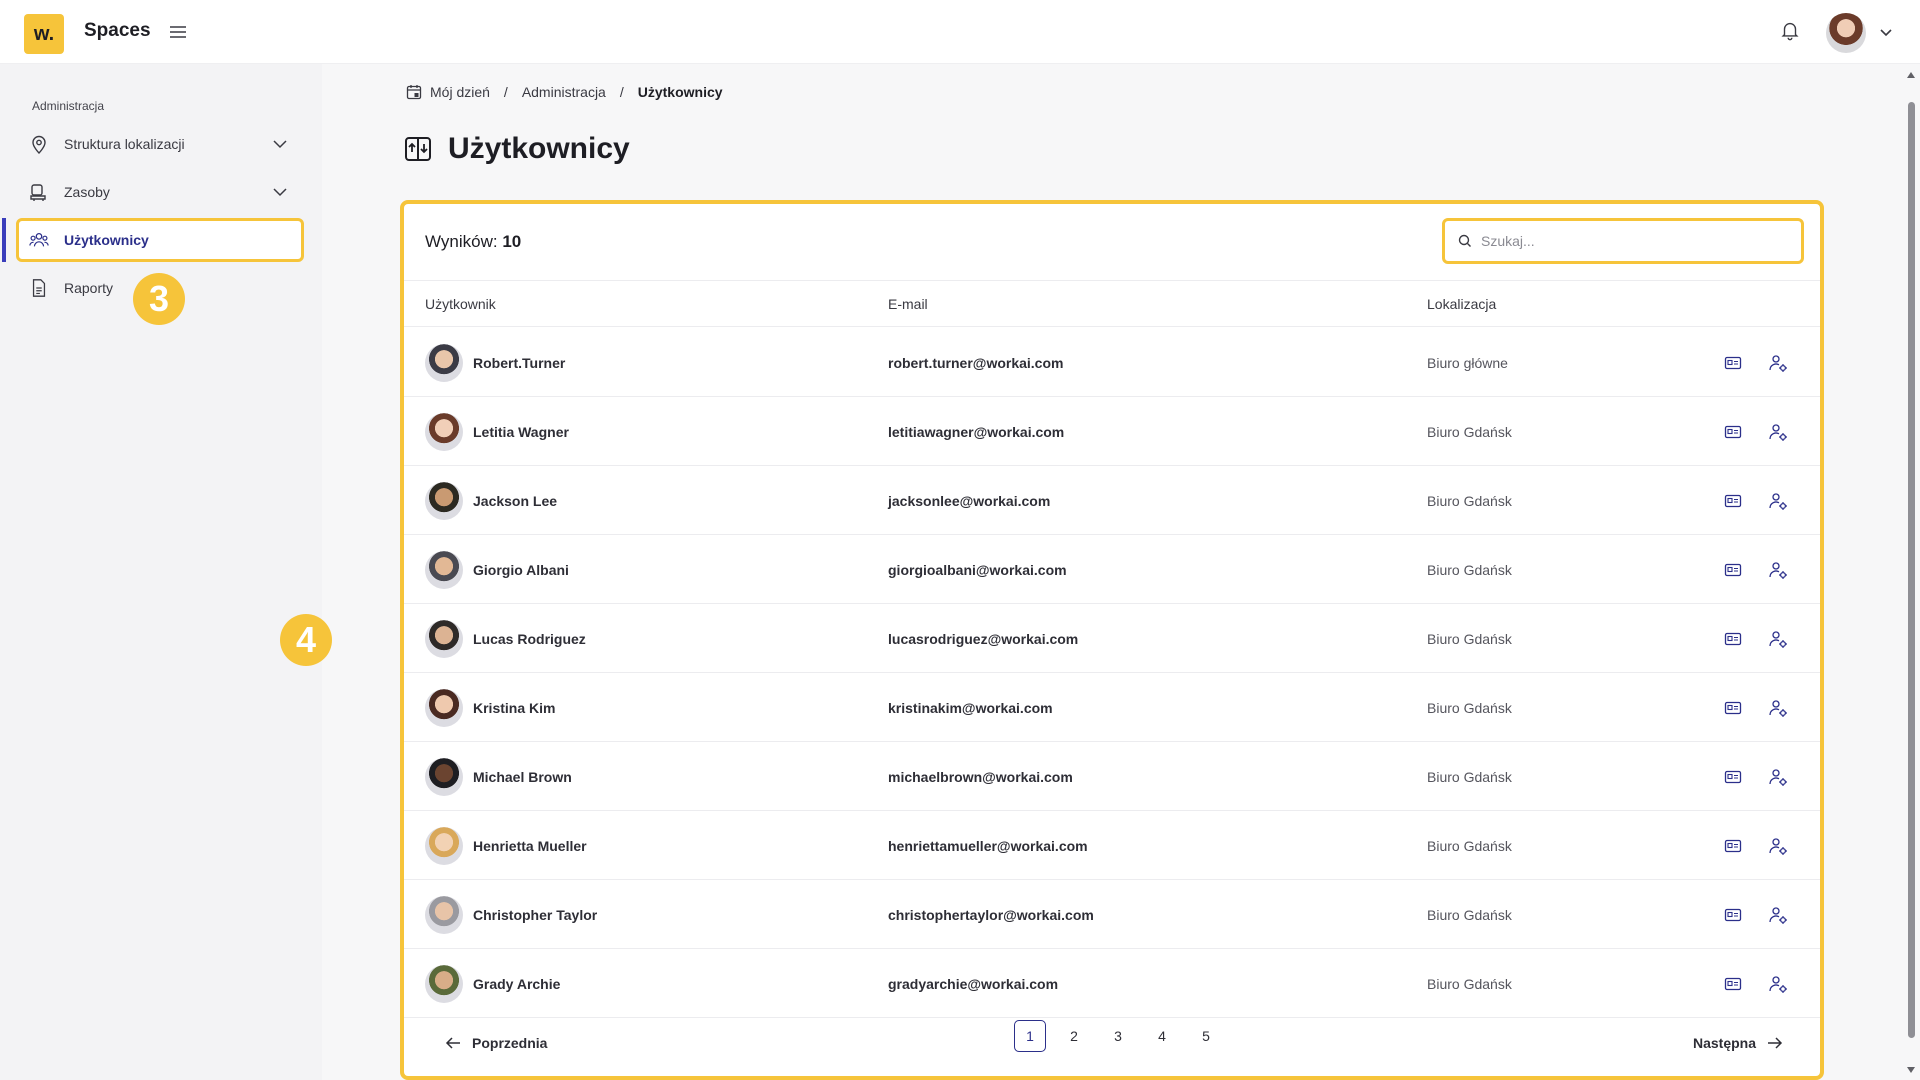  Describe the element at coordinates (1461, 304) in the screenshot. I see `column-header-location: Lokalizacja` at that location.